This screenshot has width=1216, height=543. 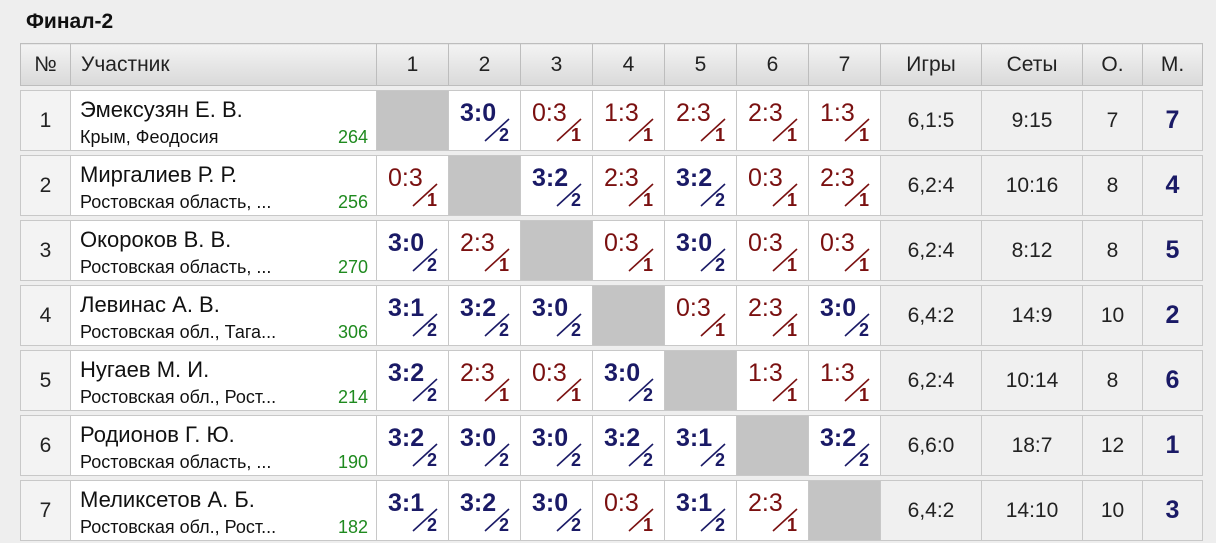 What do you see at coordinates (556, 64) in the screenshot?
I see `header-round-3: 3` at bounding box center [556, 64].